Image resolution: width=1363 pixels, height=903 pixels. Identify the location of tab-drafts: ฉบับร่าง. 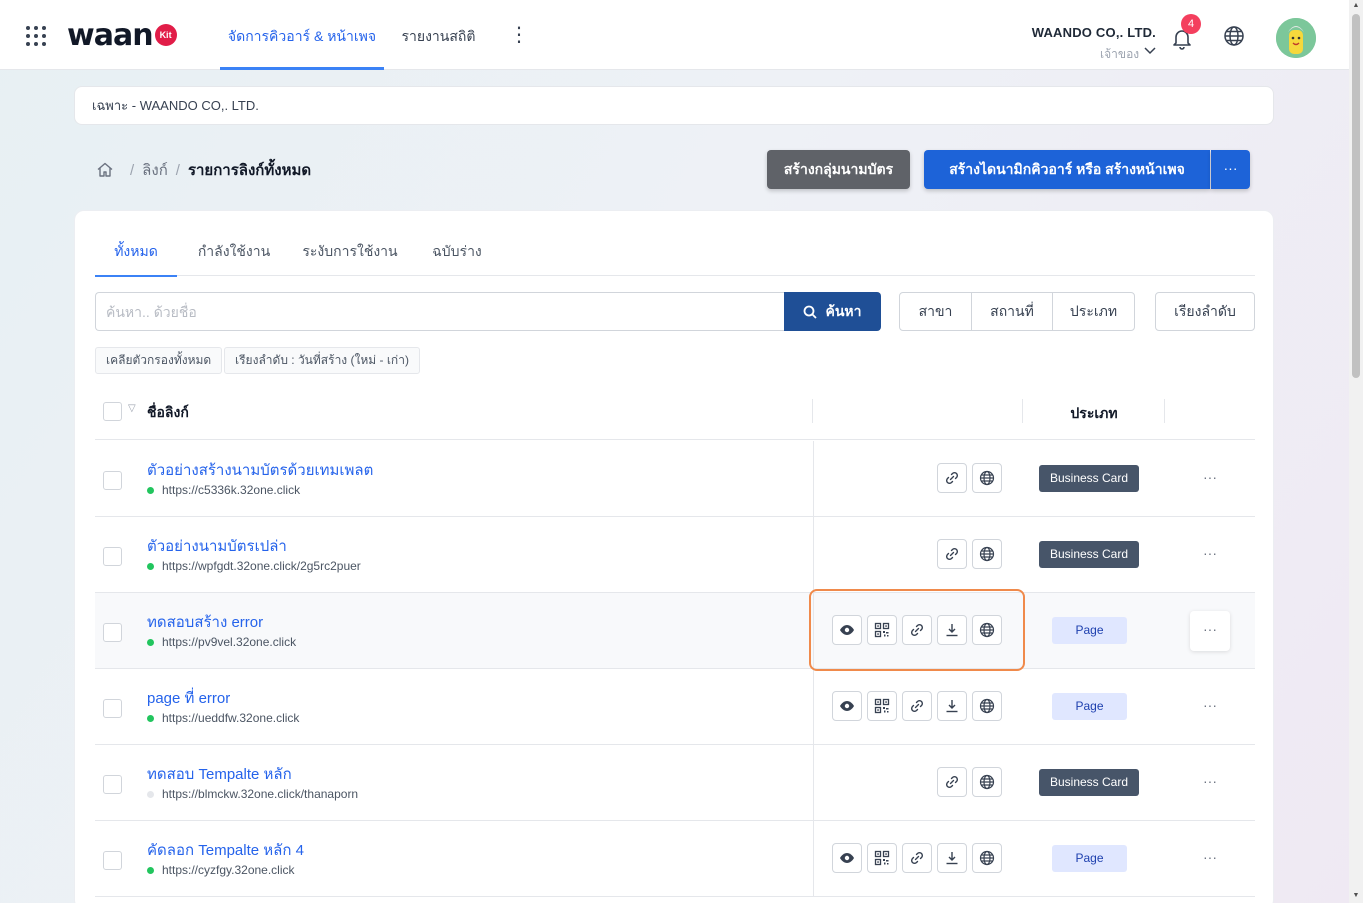
(457, 258).